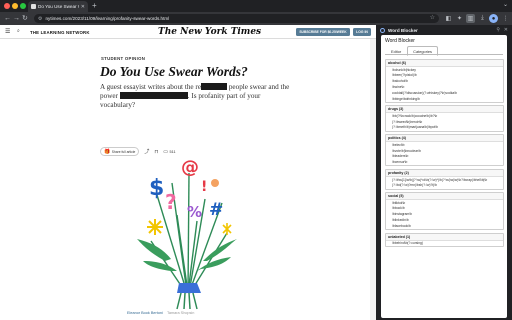  What do you see at coordinates (505, 18) in the screenshot?
I see `menu-kebab-icon: ⋮` at bounding box center [505, 18].